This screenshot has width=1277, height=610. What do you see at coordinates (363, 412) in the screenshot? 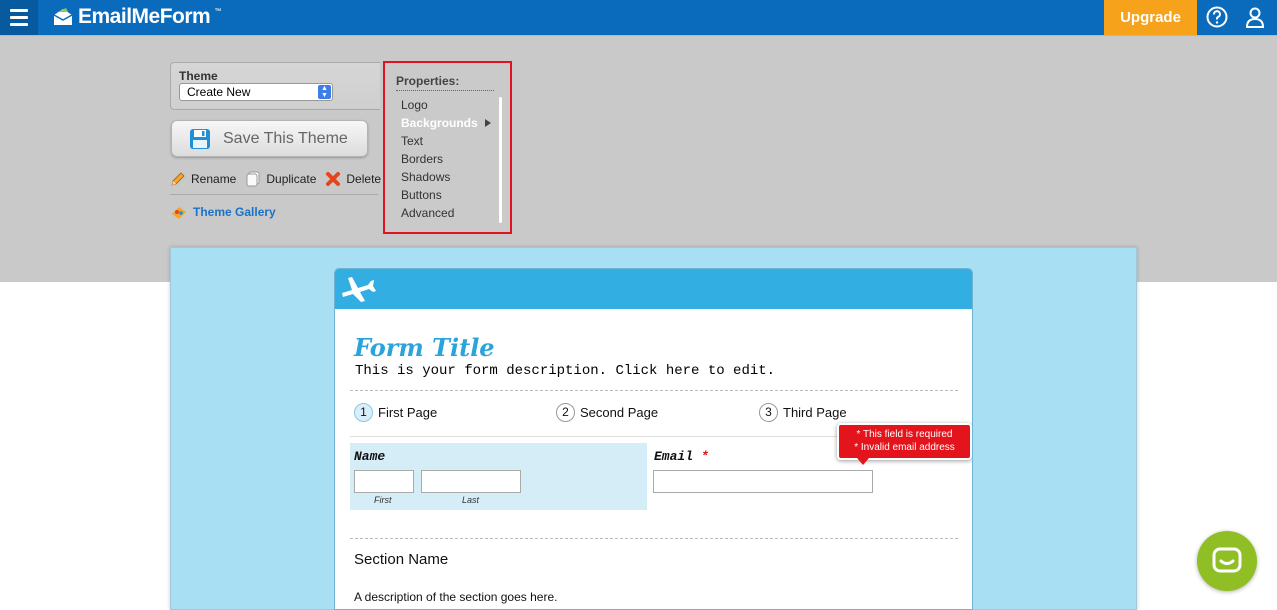
I see `step-number: 1` at bounding box center [363, 412].